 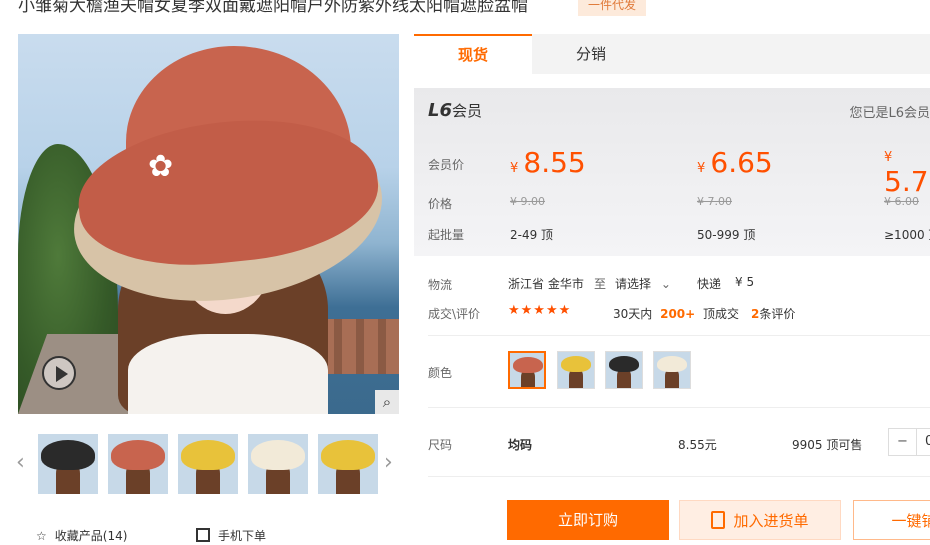 I want to click on tab-in-stock: 现货, so click(x=473, y=54).